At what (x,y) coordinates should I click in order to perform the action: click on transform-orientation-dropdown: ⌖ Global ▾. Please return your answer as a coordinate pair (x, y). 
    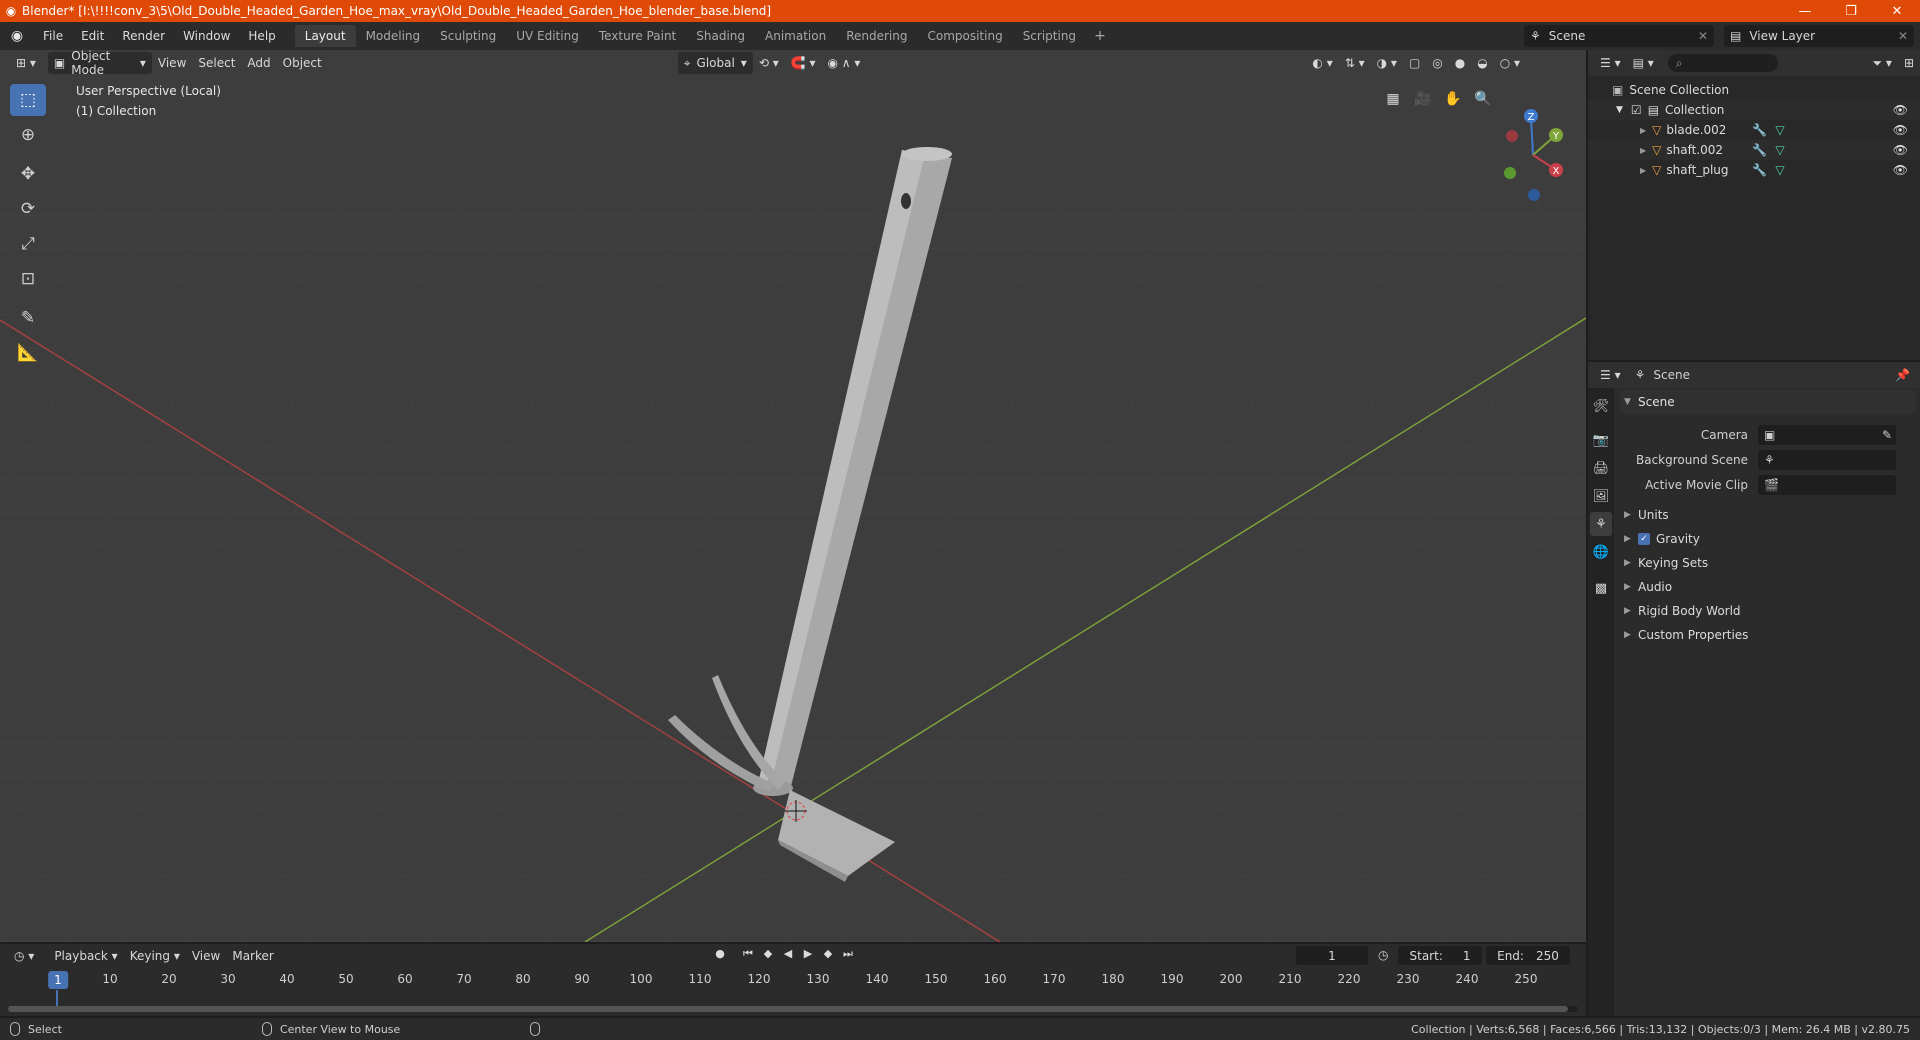
    Looking at the image, I should click on (715, 63).